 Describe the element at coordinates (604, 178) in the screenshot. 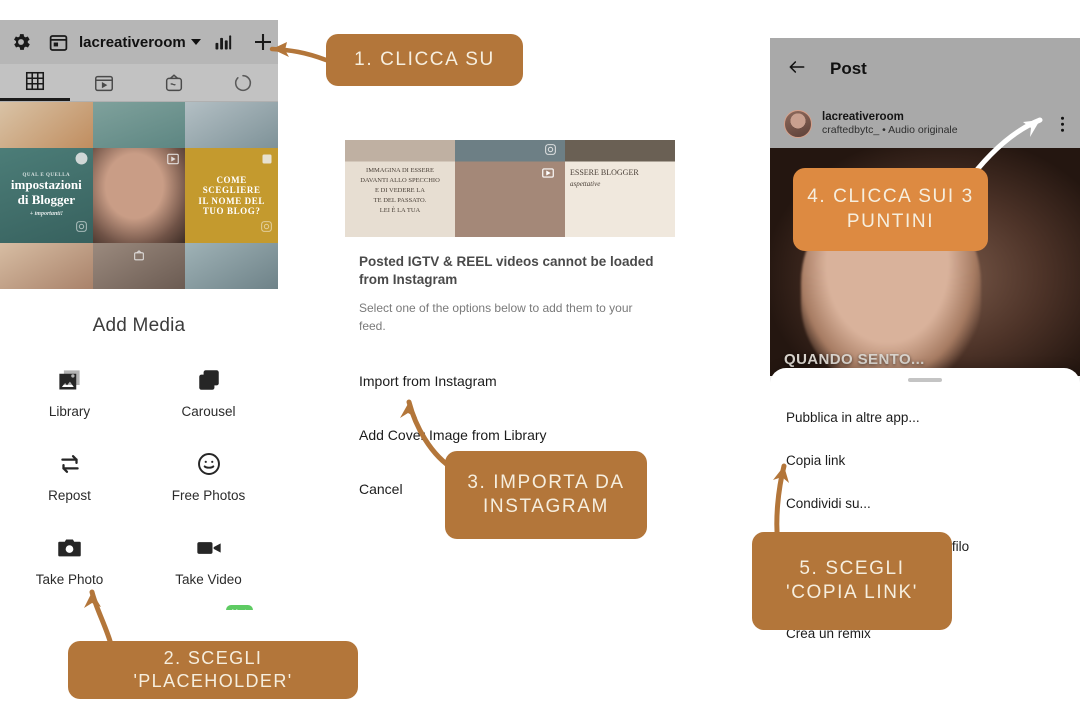

I see `preview-tile-text: ESSERE BLOGGER aspettative` at that location.